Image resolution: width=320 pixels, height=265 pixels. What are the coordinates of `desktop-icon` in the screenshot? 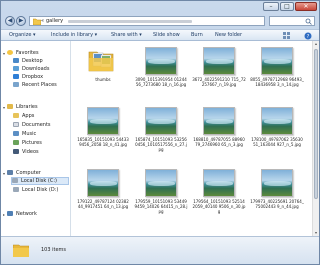 It's located at (16, 60).